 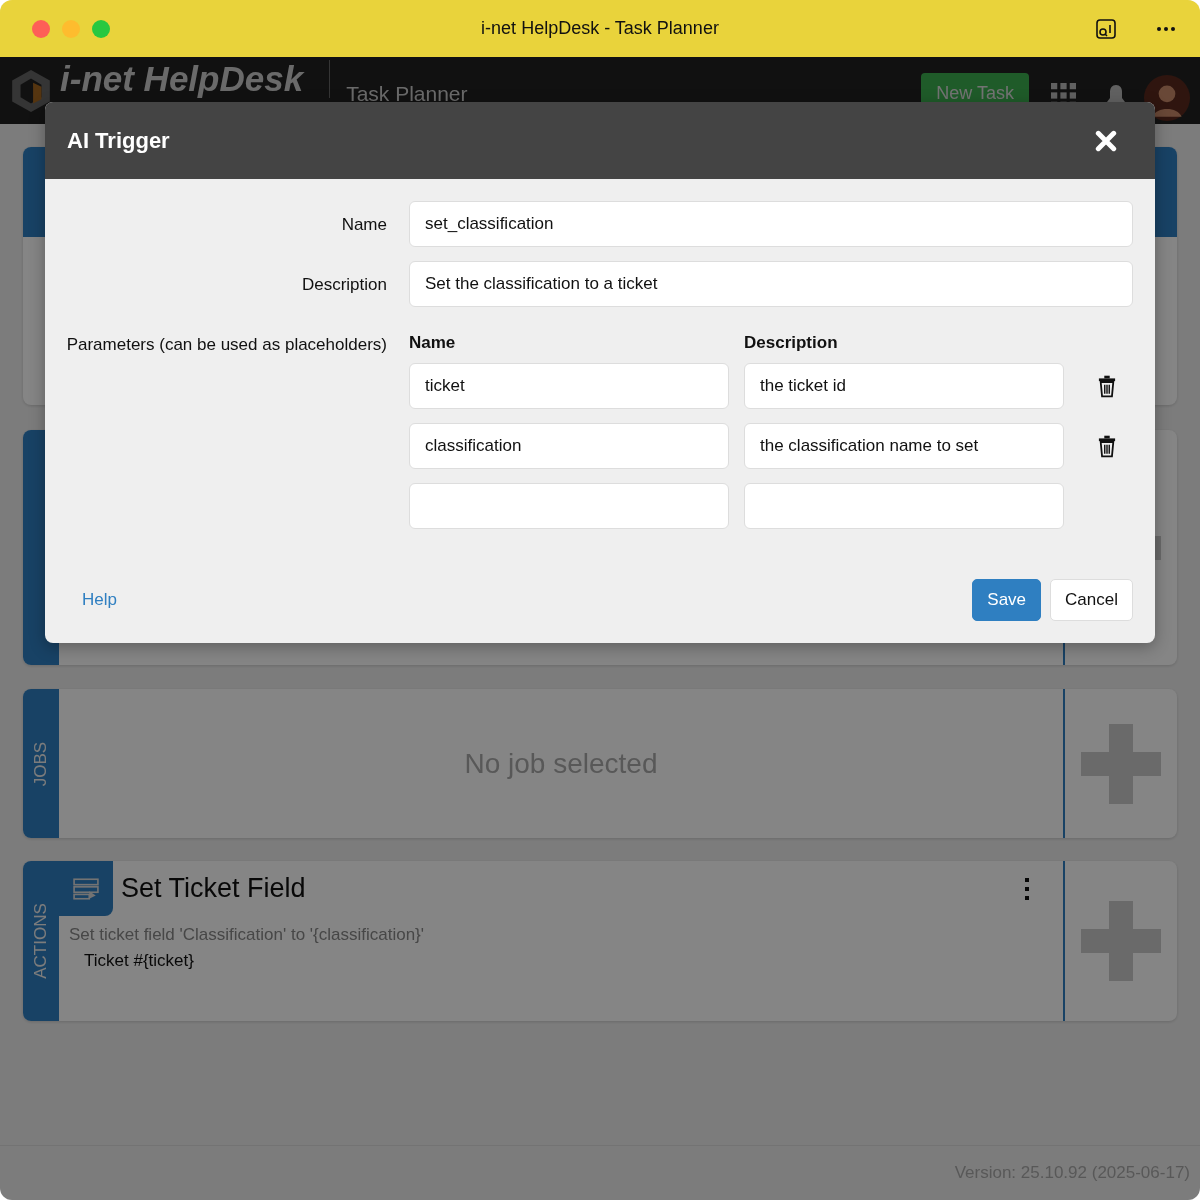 I want to click on close-icon, so click(x=1106, y=140).